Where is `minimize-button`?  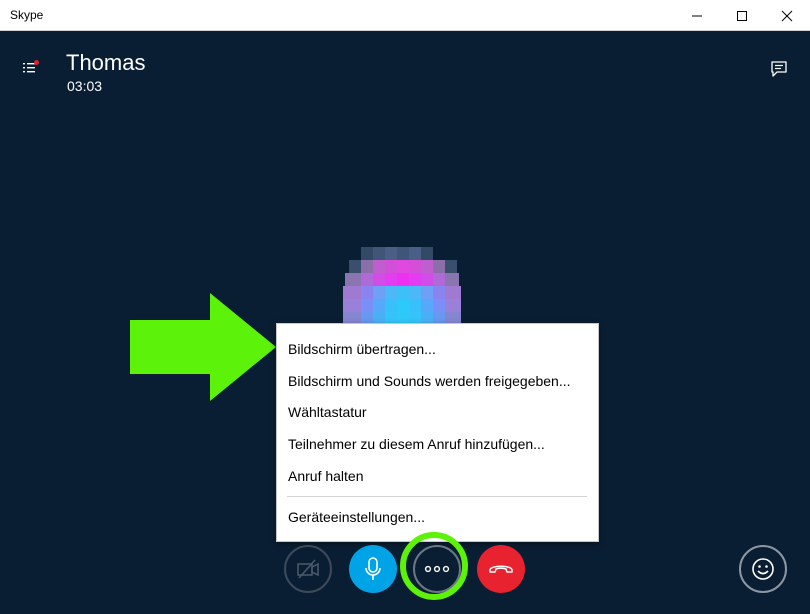 minimize-button is located at coordinates (697, 15).